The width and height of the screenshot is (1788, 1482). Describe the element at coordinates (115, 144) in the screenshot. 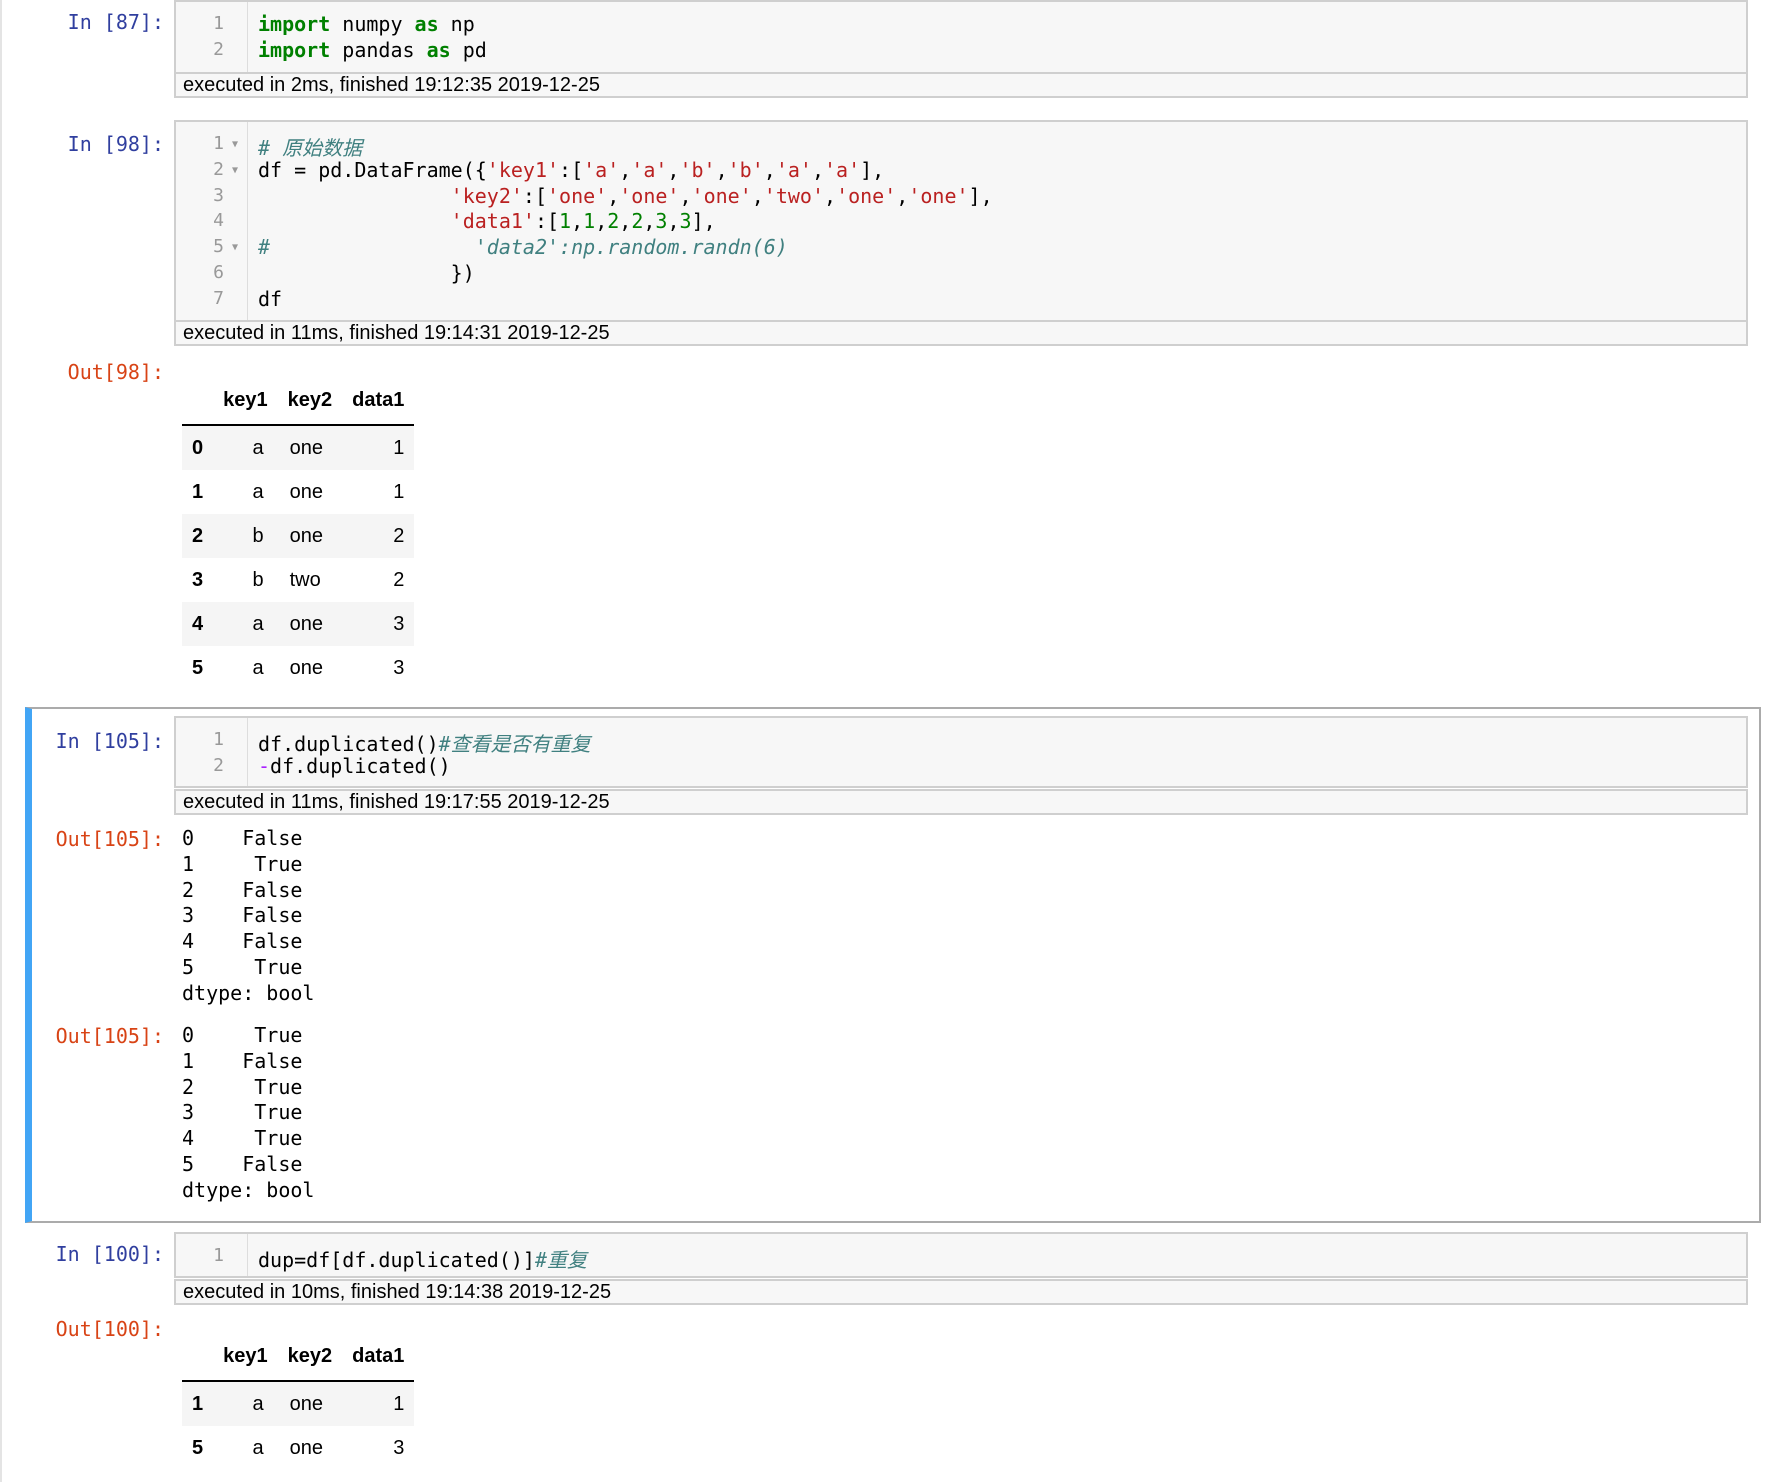

I see `input-prompt: In [98]:` at that location.